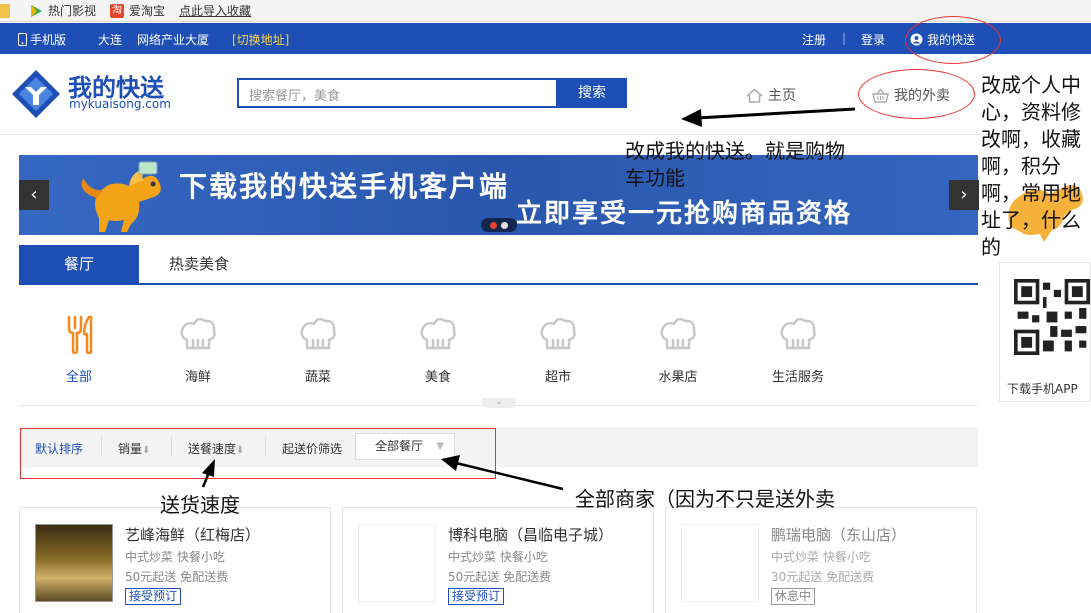 The height and width of the screenshot is (613, 1091). Describe the element at coordinates (36, 94) in the screenshot. I see `logo-icon` at that location.